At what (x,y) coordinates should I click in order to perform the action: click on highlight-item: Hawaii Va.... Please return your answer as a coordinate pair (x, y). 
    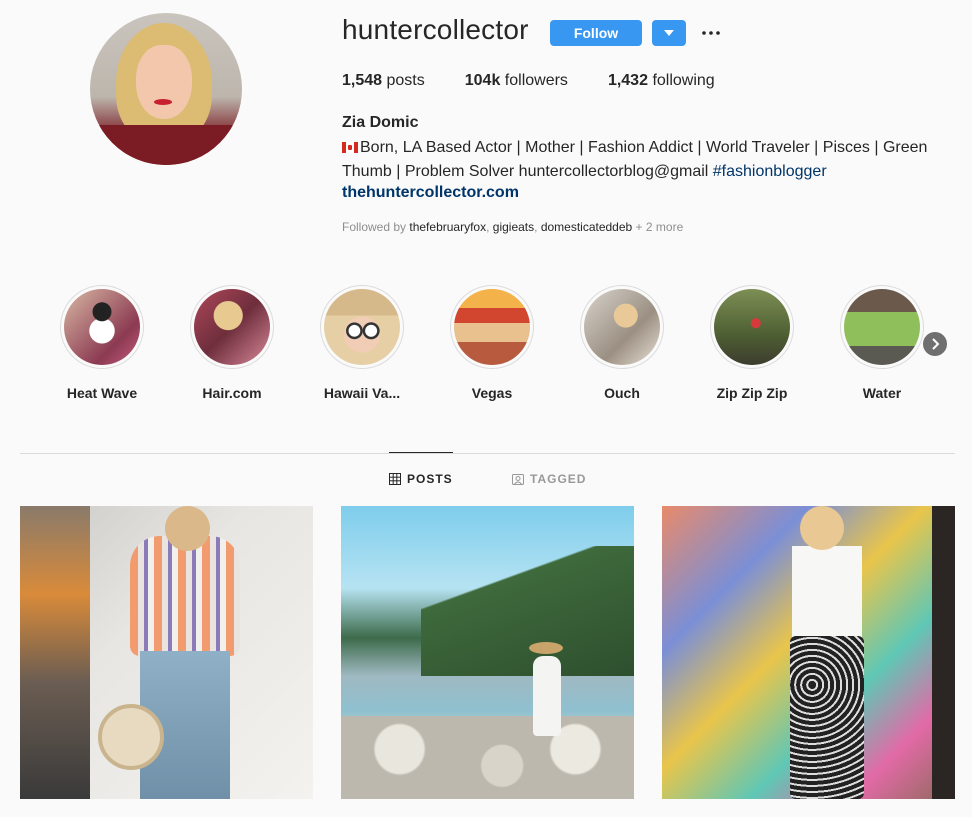
    Looking at the image, I should click on (362, 343).